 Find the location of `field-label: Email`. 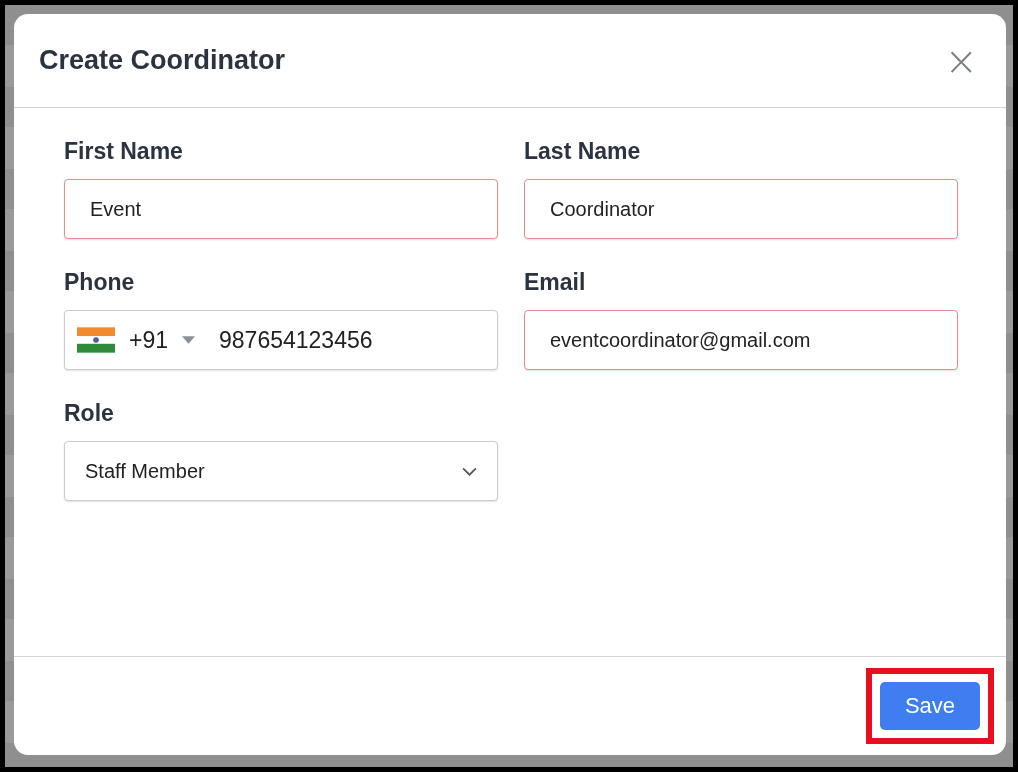

field-label: Email is located at coordinates (555, 282).